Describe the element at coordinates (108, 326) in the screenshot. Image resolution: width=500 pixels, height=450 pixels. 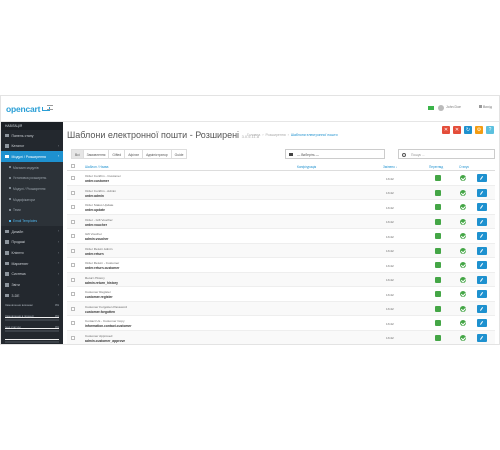
I see `template-code: information.contact.customer` at that location.